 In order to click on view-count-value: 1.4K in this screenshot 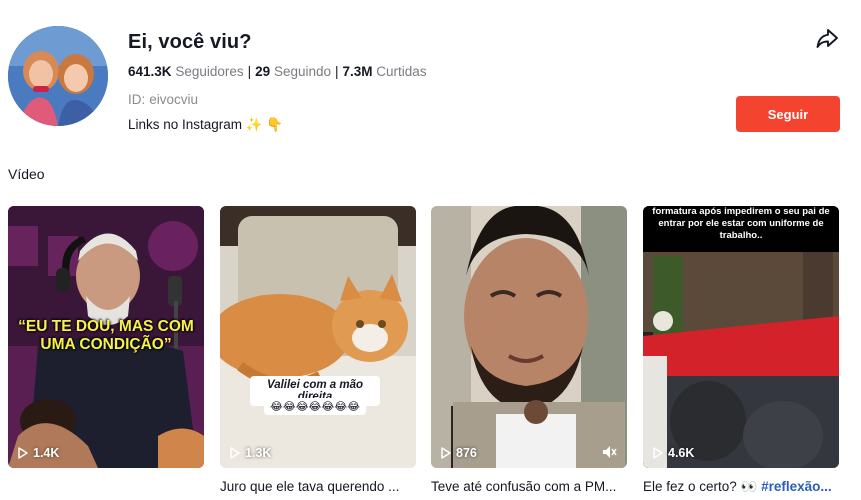, I will do `click(46, 453)`.